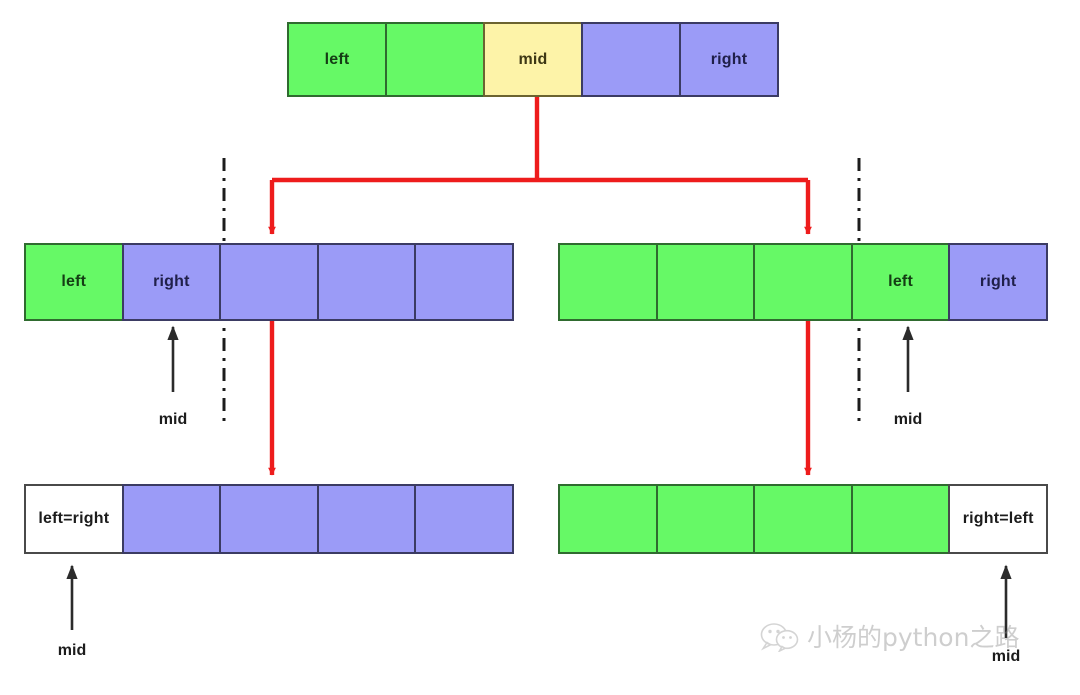 The width and height of the screenshot is (1080, 695). I want to click on watermark: 小杨的python之路, so click(889, 637).